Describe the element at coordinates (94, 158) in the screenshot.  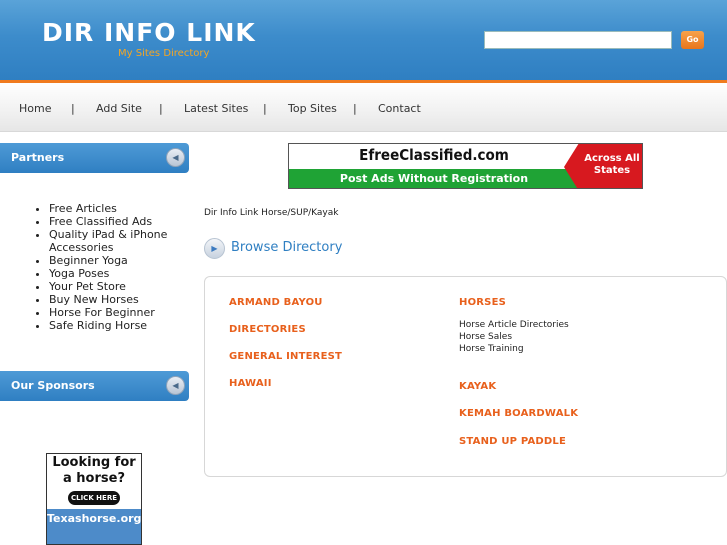
I see `partners-header: Partners ◀` at that location.